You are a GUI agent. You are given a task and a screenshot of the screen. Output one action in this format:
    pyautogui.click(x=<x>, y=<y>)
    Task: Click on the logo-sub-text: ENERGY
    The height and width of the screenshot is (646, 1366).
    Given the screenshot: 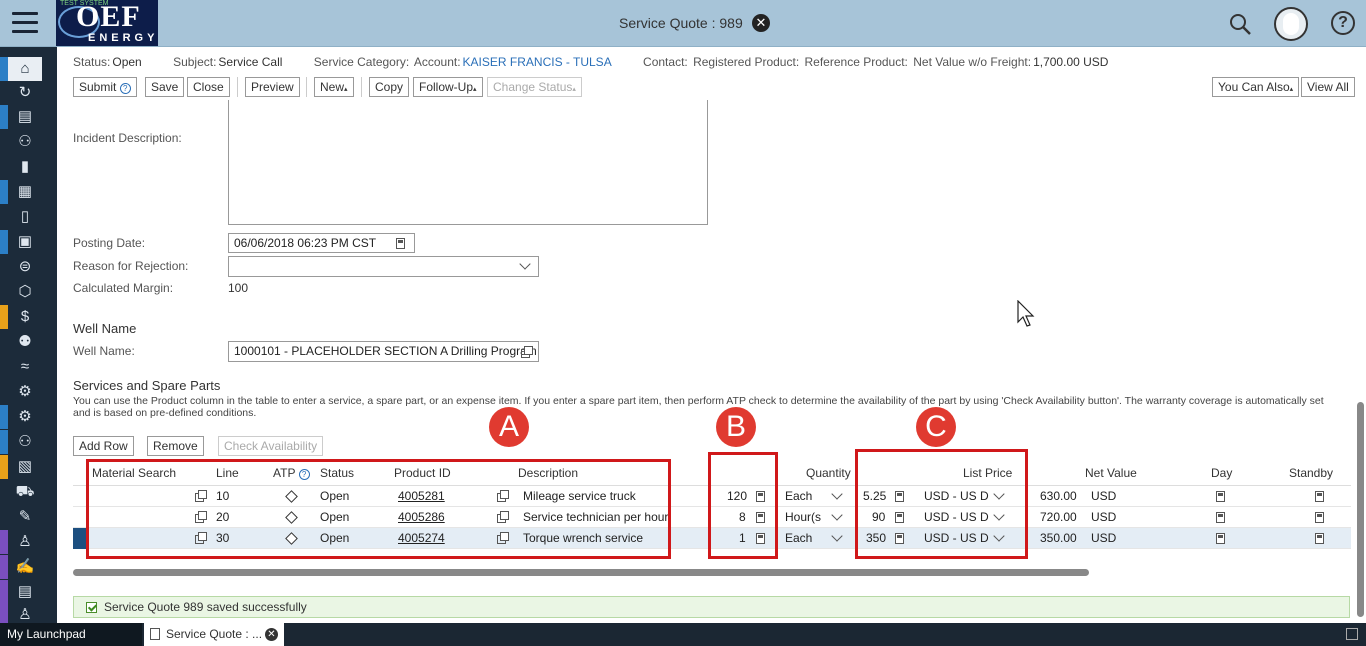 What is the action you would take?
    pyautogui.click(x=123, y=38)
    